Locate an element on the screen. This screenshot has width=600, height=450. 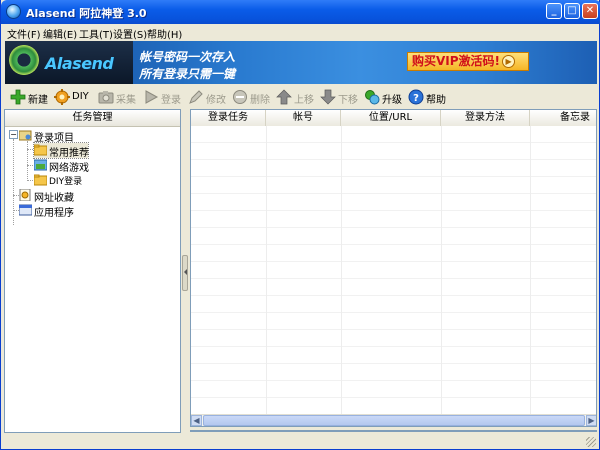
task-panel-header: 任务管理 is located at coordinates (92, 118).